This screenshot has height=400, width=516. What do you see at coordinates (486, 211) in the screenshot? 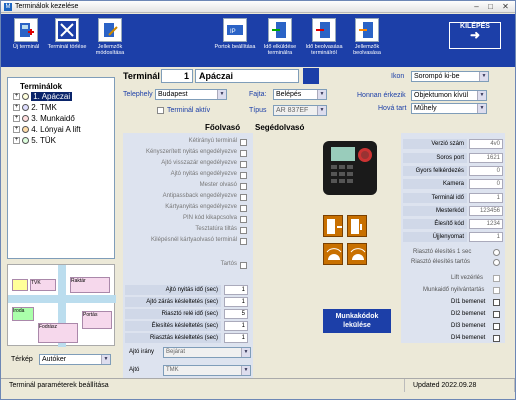
I see `info-value: 123456` at bounding box center [486, 211].